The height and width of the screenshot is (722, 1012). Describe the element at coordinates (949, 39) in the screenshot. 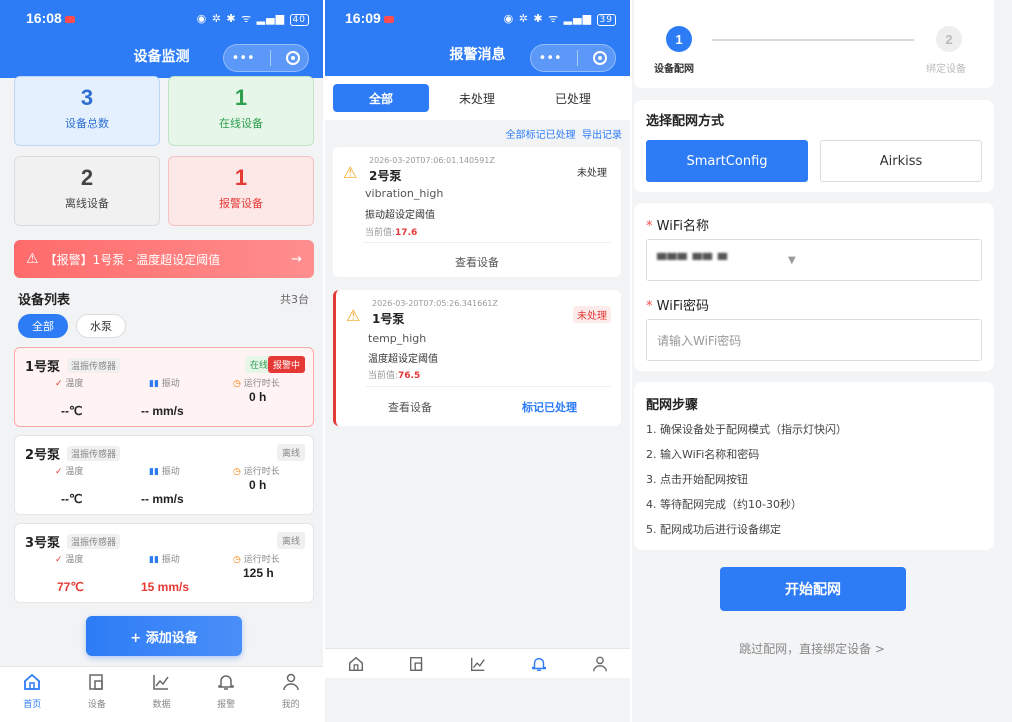

I see `step-2-circle: 2` at that location.